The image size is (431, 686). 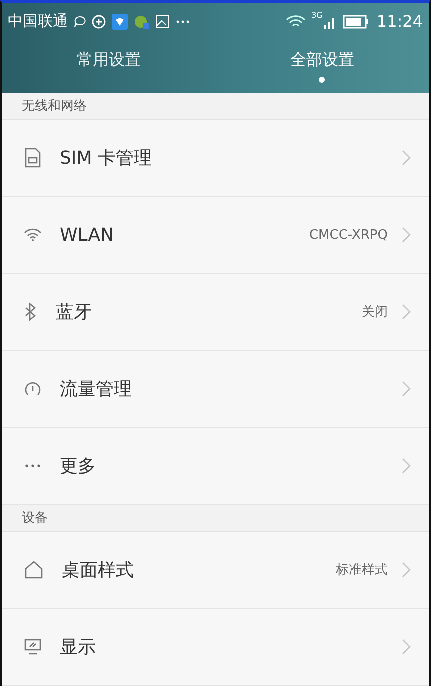 What do you see at coordinates (74, 312) in the screenshot?
I see `row-label: 蓝牙` at bounding box center [74, 312].